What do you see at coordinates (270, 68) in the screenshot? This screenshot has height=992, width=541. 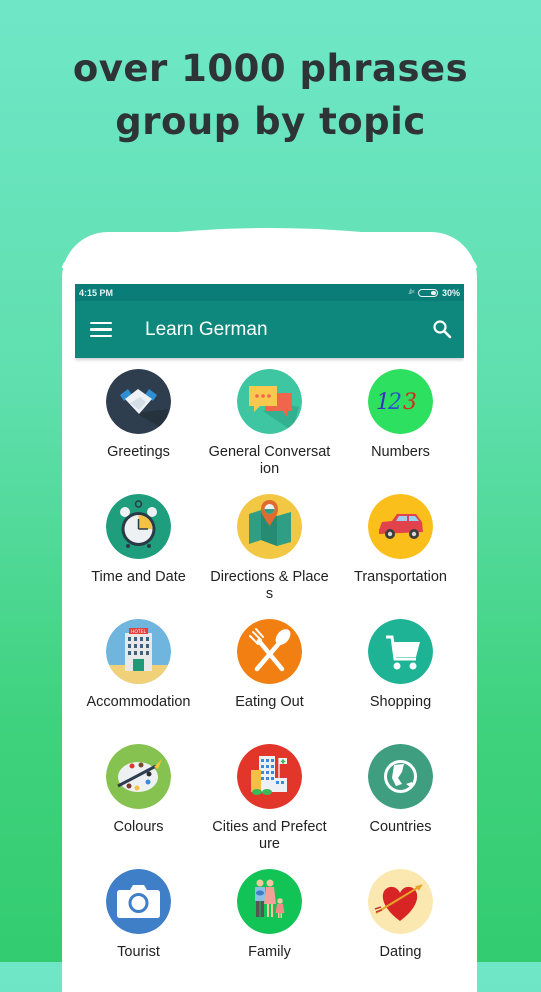 I see `promo-line-1: over 1000 phrases` at bounding box center [270, 68].